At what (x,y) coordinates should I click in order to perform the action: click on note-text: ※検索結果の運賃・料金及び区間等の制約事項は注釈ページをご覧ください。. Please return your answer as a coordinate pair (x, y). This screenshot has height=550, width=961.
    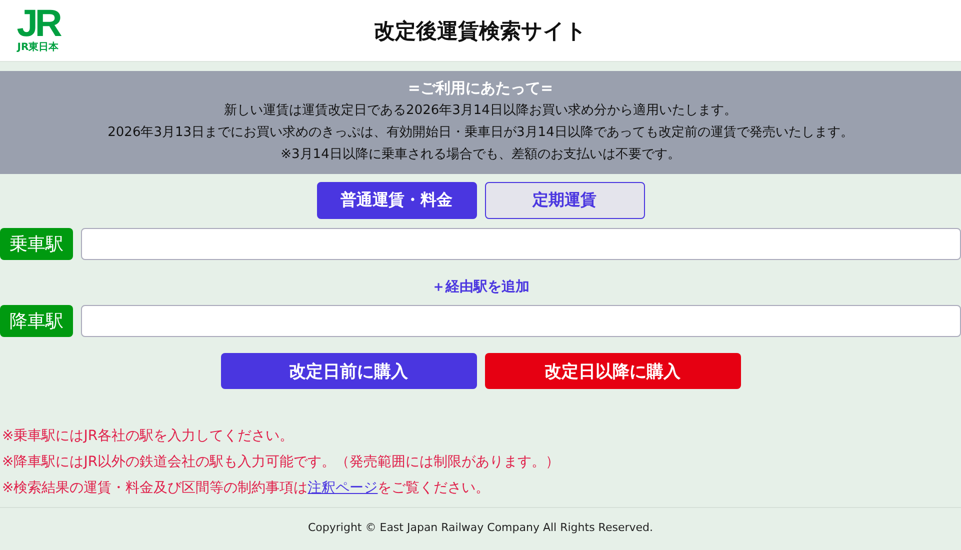
    Looking at the image, I should click on (246, 488).